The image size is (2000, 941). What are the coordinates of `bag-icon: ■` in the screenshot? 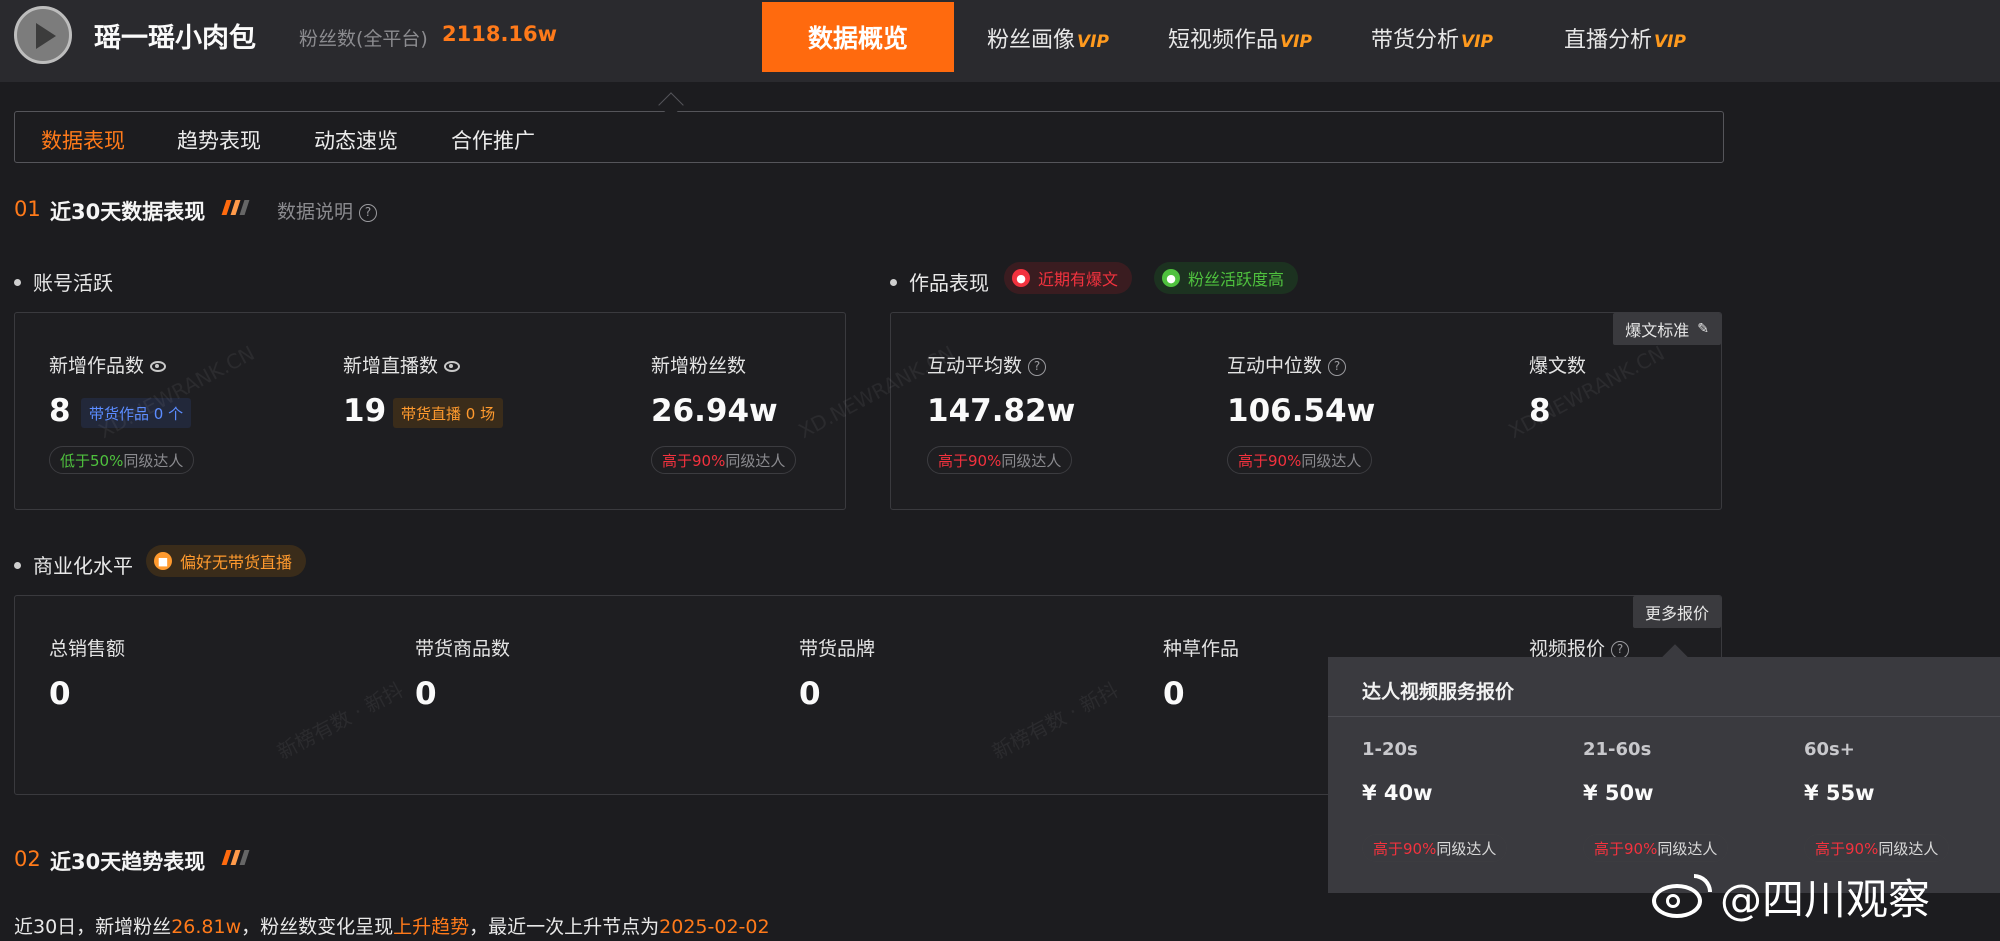 It's located at (163, 561).